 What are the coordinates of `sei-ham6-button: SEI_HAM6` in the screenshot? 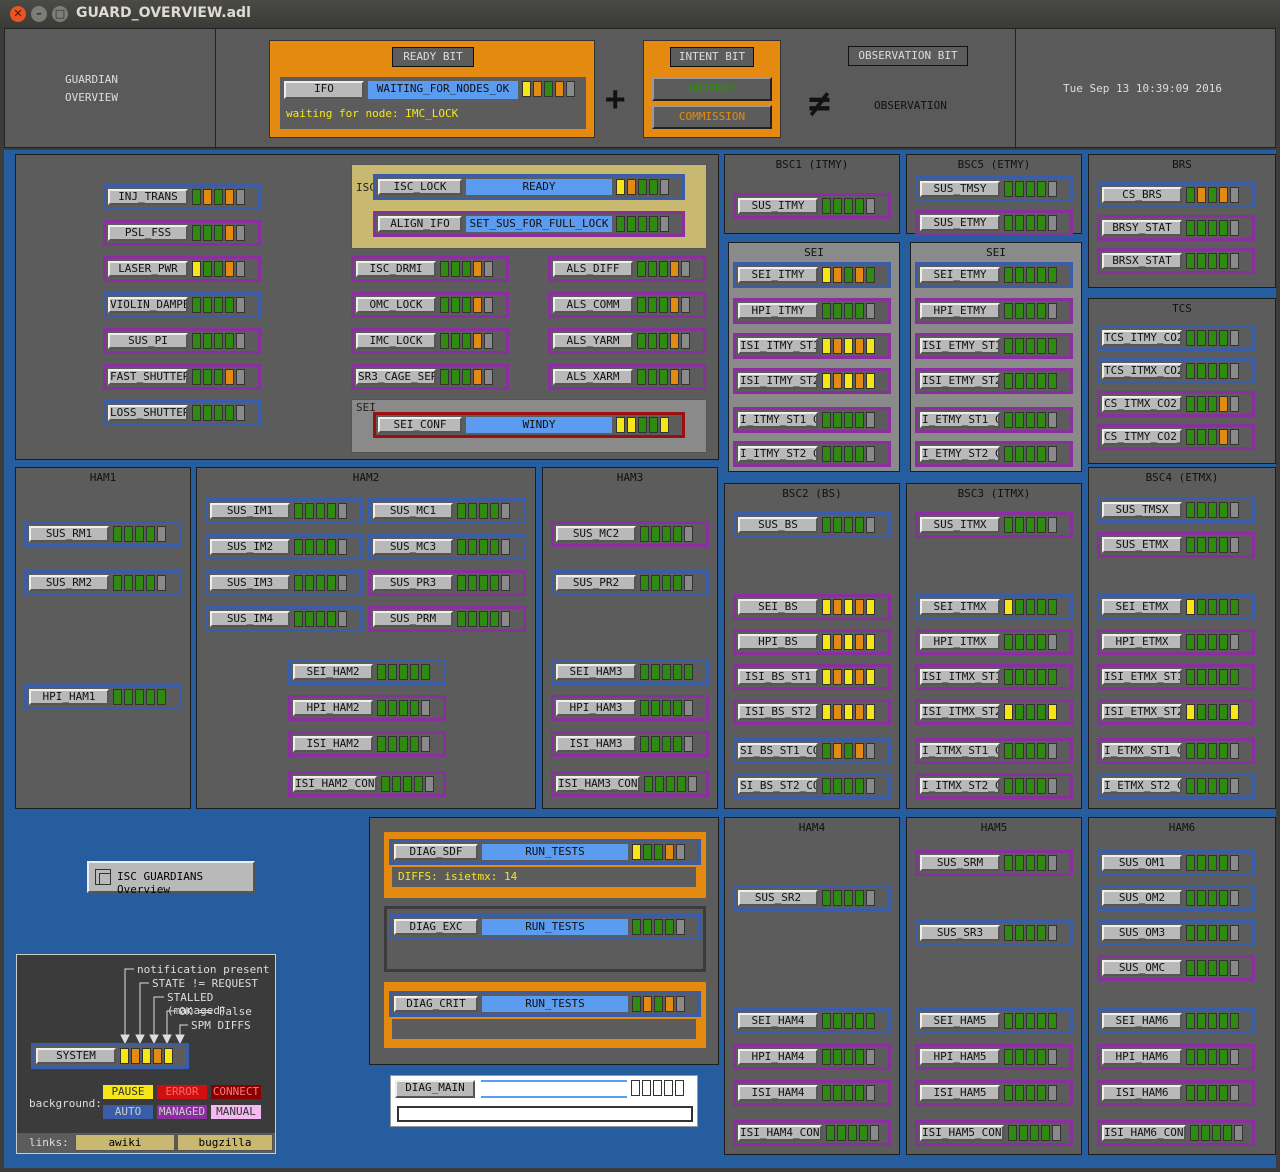 It's located at (1142, 1021).